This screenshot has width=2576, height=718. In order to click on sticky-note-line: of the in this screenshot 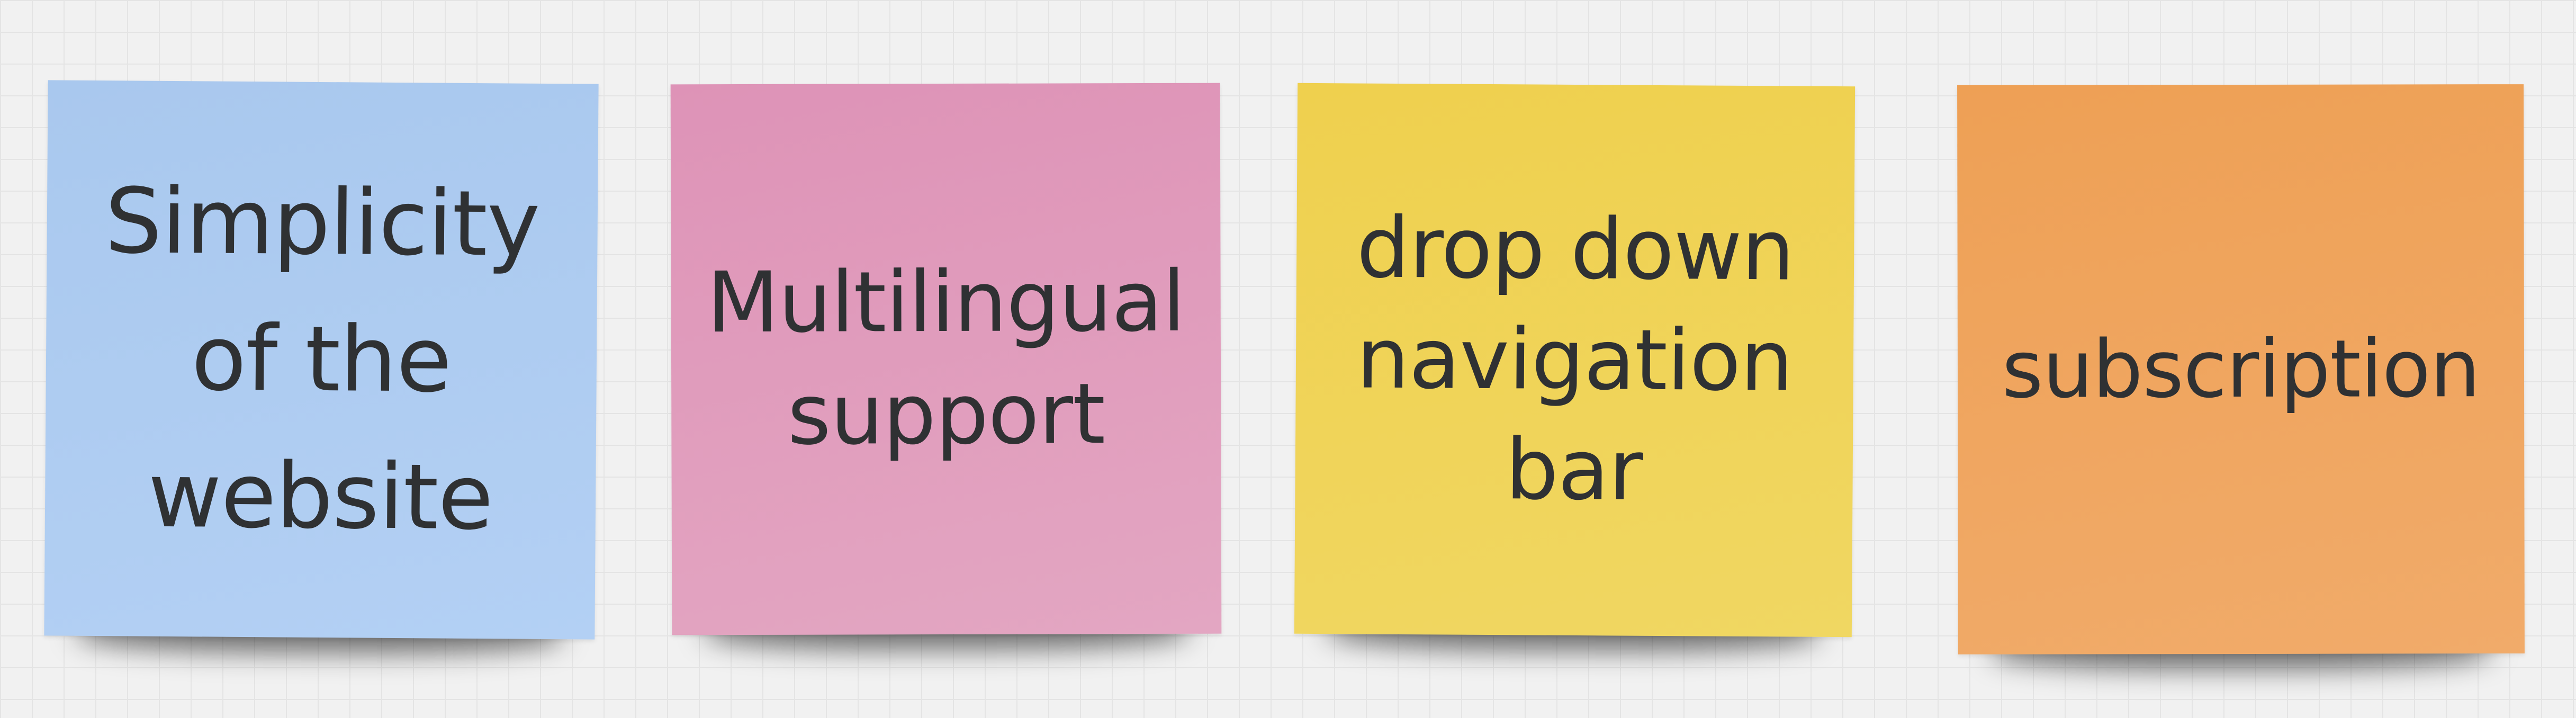, I will do `click(322, 360)`.